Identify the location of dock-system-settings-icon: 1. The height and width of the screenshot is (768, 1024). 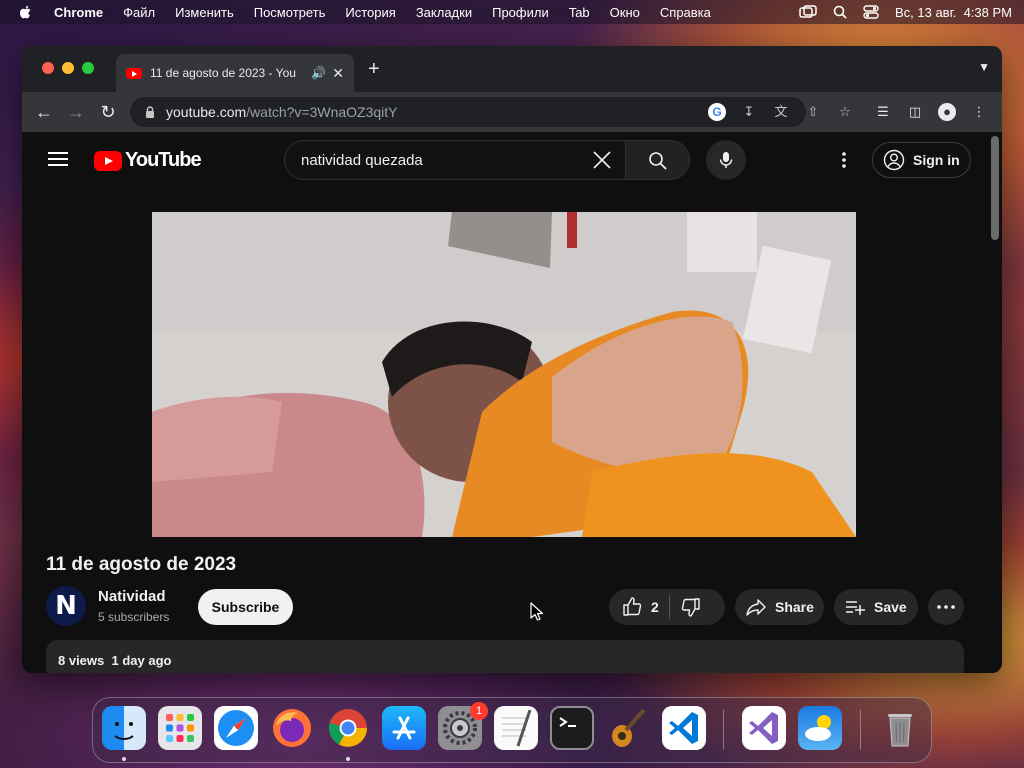
(463, 726).